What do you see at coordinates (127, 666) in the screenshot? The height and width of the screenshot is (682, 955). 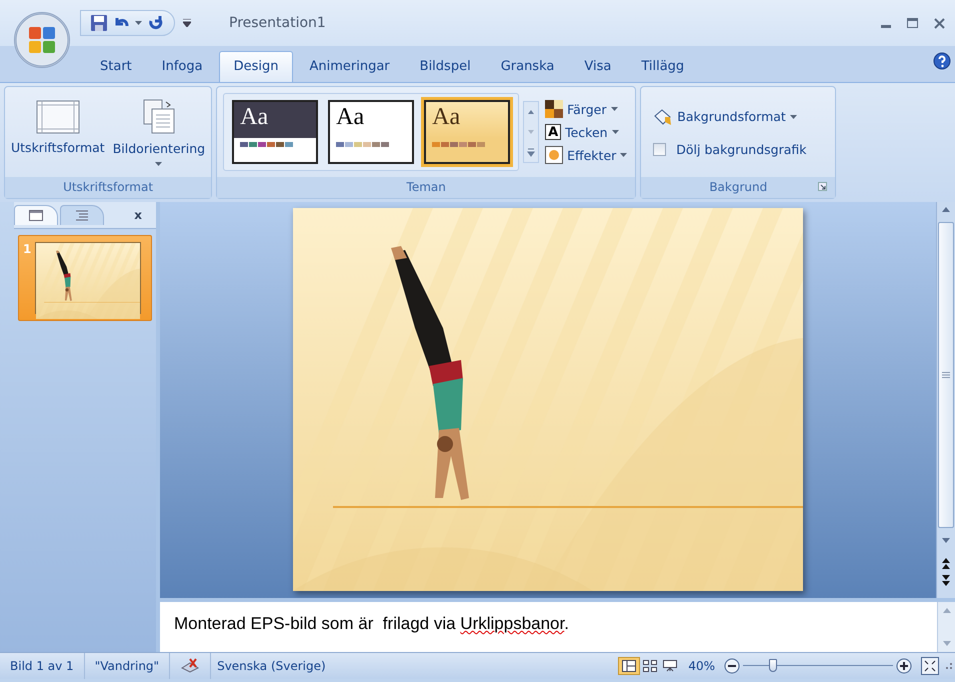 I see `theme-name: "Vandring"` at bounding box center [127, 666].